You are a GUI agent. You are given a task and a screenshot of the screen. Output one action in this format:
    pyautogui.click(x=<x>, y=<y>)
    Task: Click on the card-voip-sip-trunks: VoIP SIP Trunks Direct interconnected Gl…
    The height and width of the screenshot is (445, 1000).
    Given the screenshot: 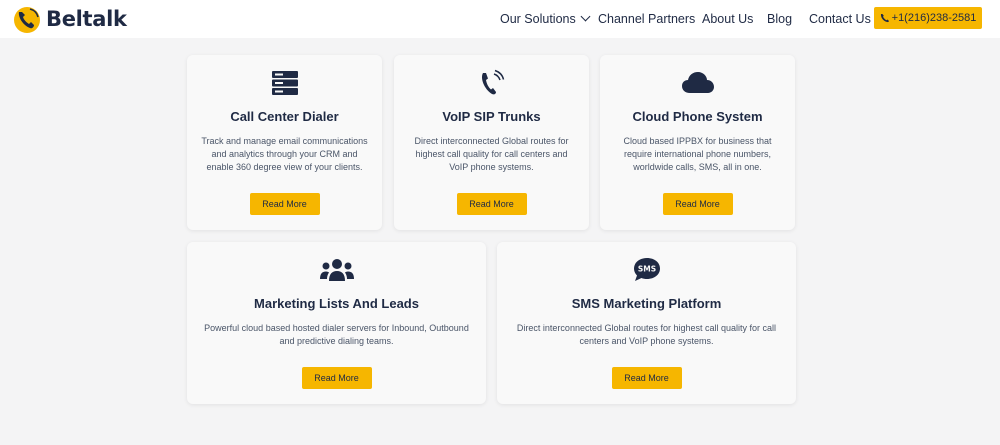 What is the action you would take?
    pyautogui.click(x=491, y=142)
    